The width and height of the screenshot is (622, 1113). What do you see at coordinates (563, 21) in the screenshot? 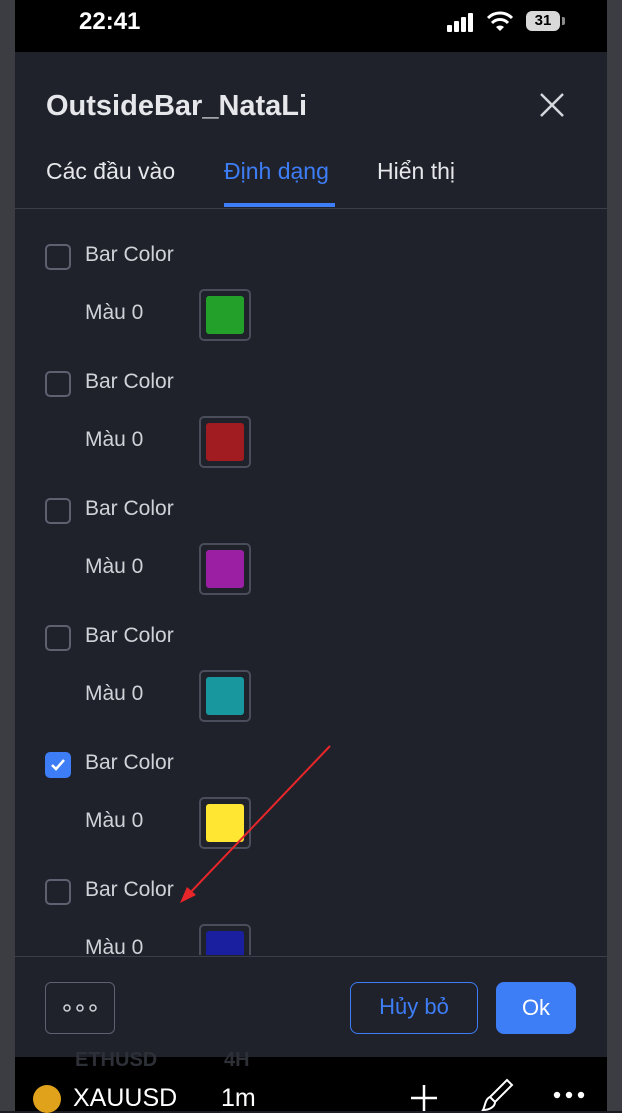
I see `battery-tip` at bounding box center [563, 21].